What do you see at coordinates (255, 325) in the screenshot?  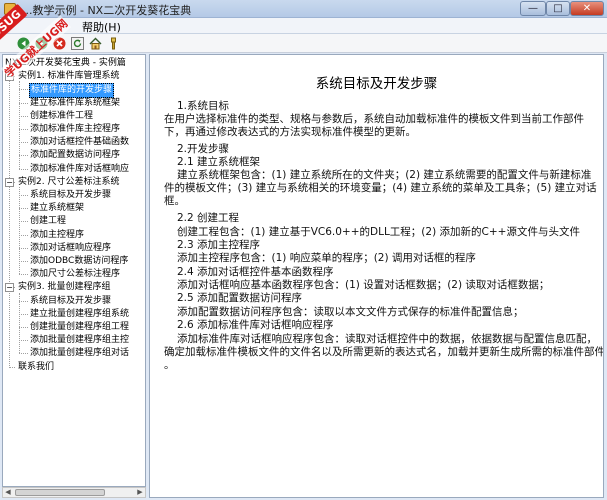 I see `document-paragraph-line: 2.6 添加标准件库对话框响应程序` at bounding box center [255, 325].